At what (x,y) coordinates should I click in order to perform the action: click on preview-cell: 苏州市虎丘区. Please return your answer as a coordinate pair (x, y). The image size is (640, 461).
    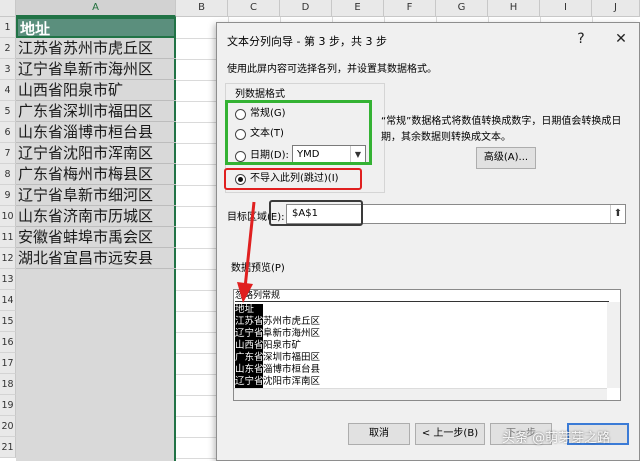
    Looking at the image, I should click on (292, 321).